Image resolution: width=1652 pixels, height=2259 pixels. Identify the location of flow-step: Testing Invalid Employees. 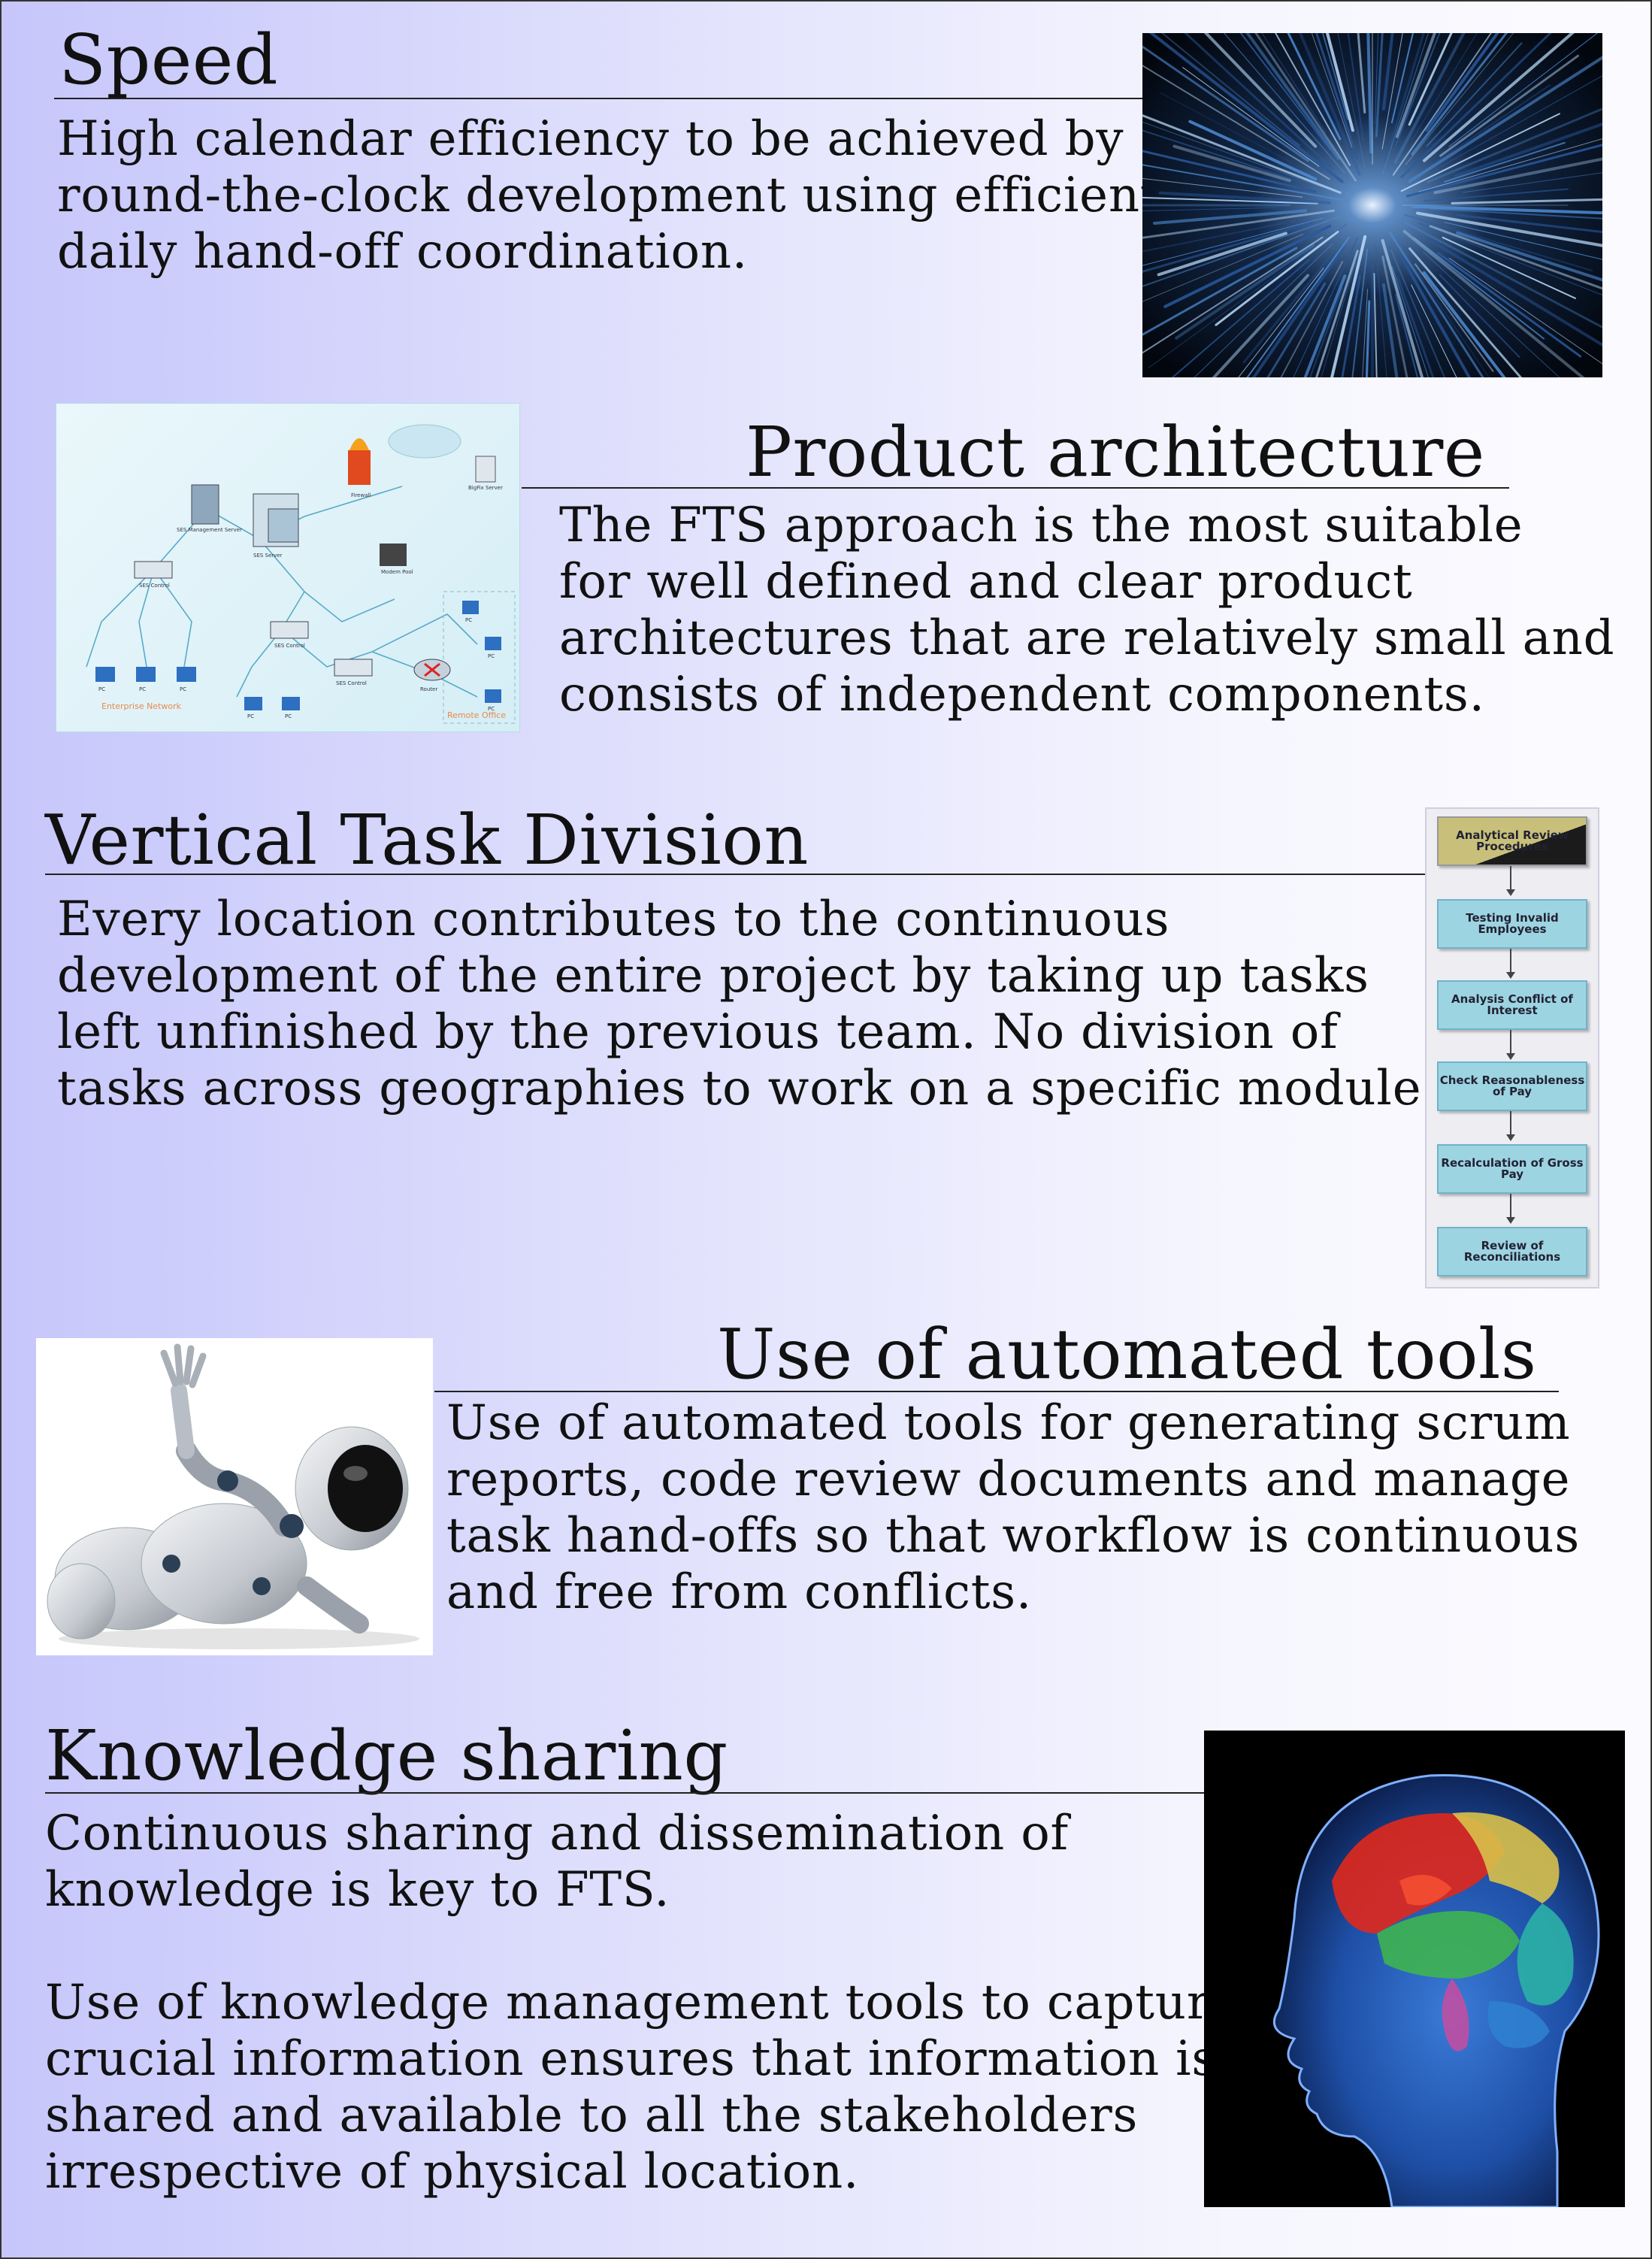
(1512, 924).